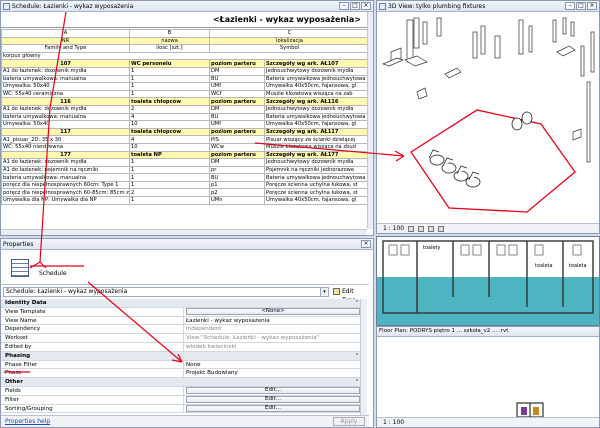 This screenshot has height=428, width=600. Describe the element at coordinates (317, 139) in the screenshot. I see `table-cell: Pisuar wiszący ze ścianki dzielącej` at that location.